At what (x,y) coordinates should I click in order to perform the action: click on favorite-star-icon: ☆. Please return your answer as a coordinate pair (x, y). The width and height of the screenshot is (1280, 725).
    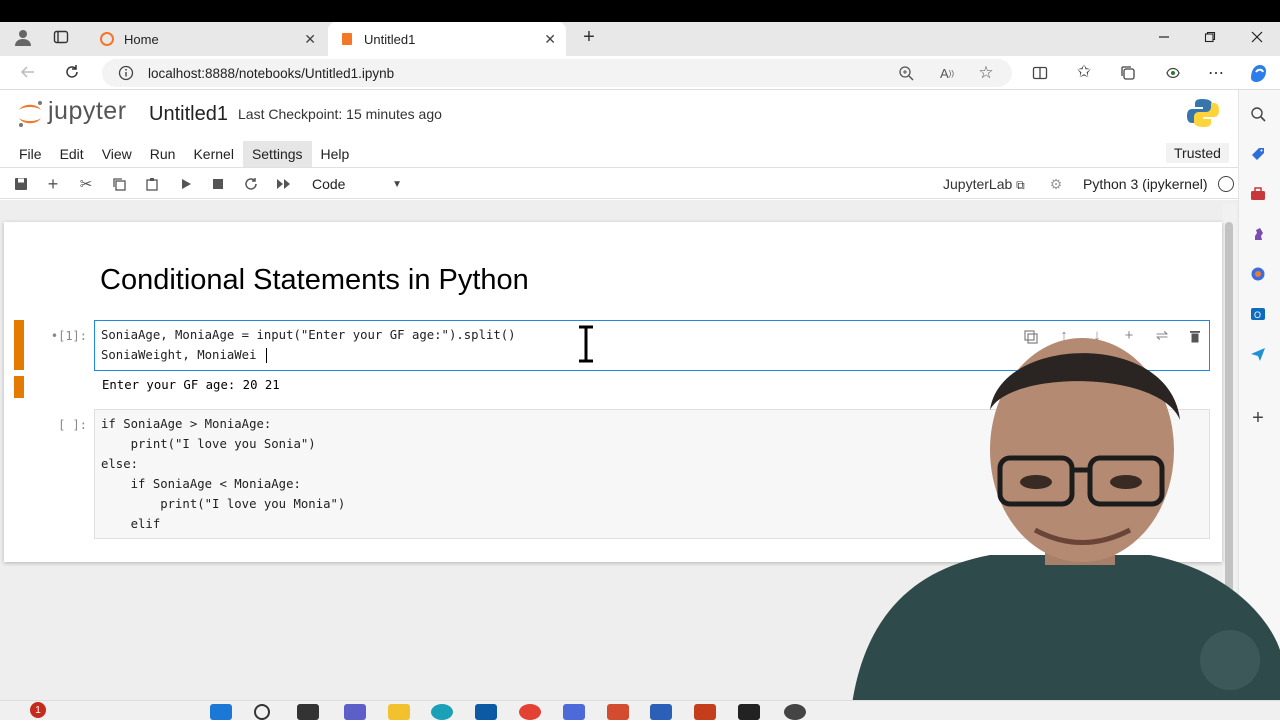
    Looking at the image, I should click on (986, 73).